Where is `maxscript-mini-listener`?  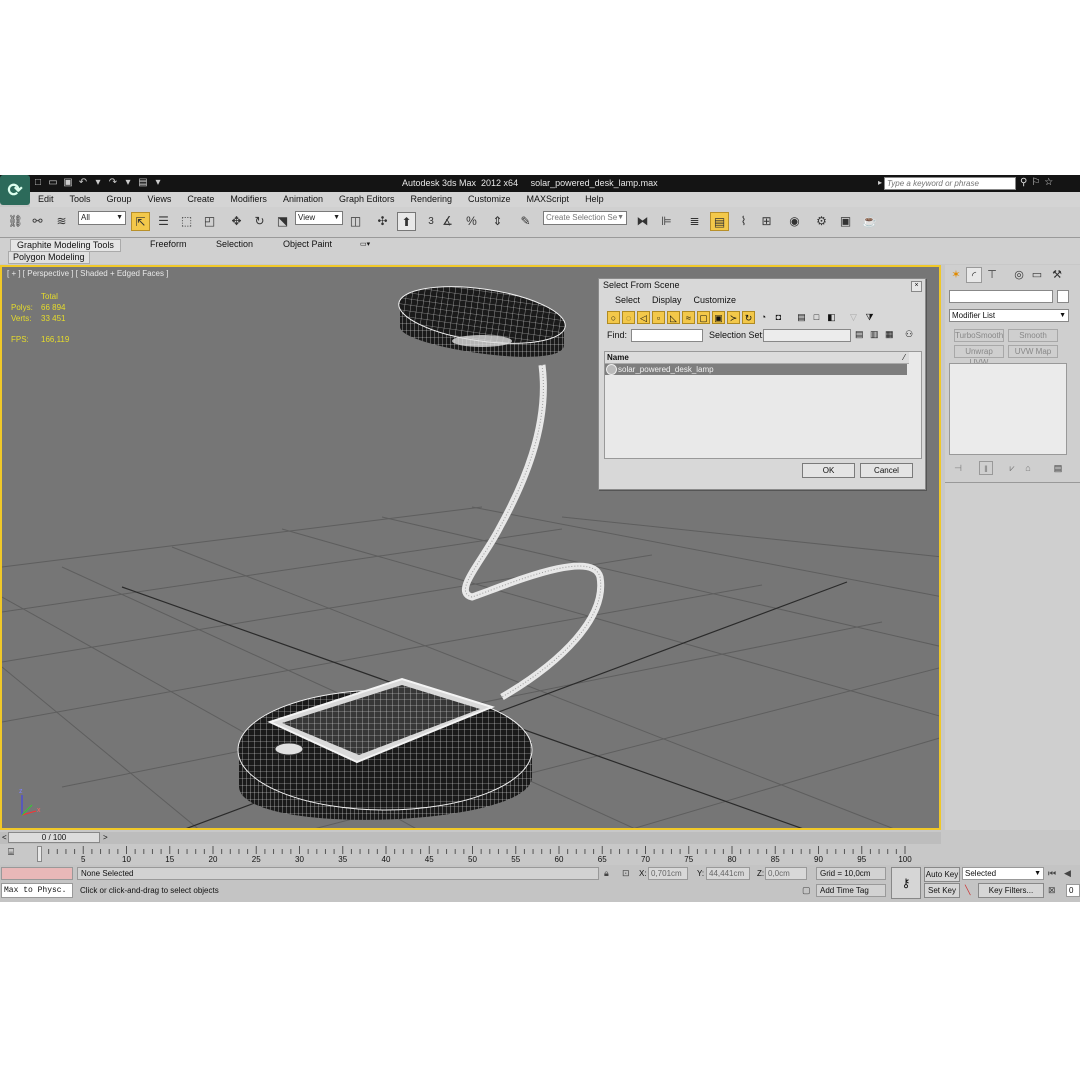
maxscript-mini-listener is located at coordinates (37, 873).